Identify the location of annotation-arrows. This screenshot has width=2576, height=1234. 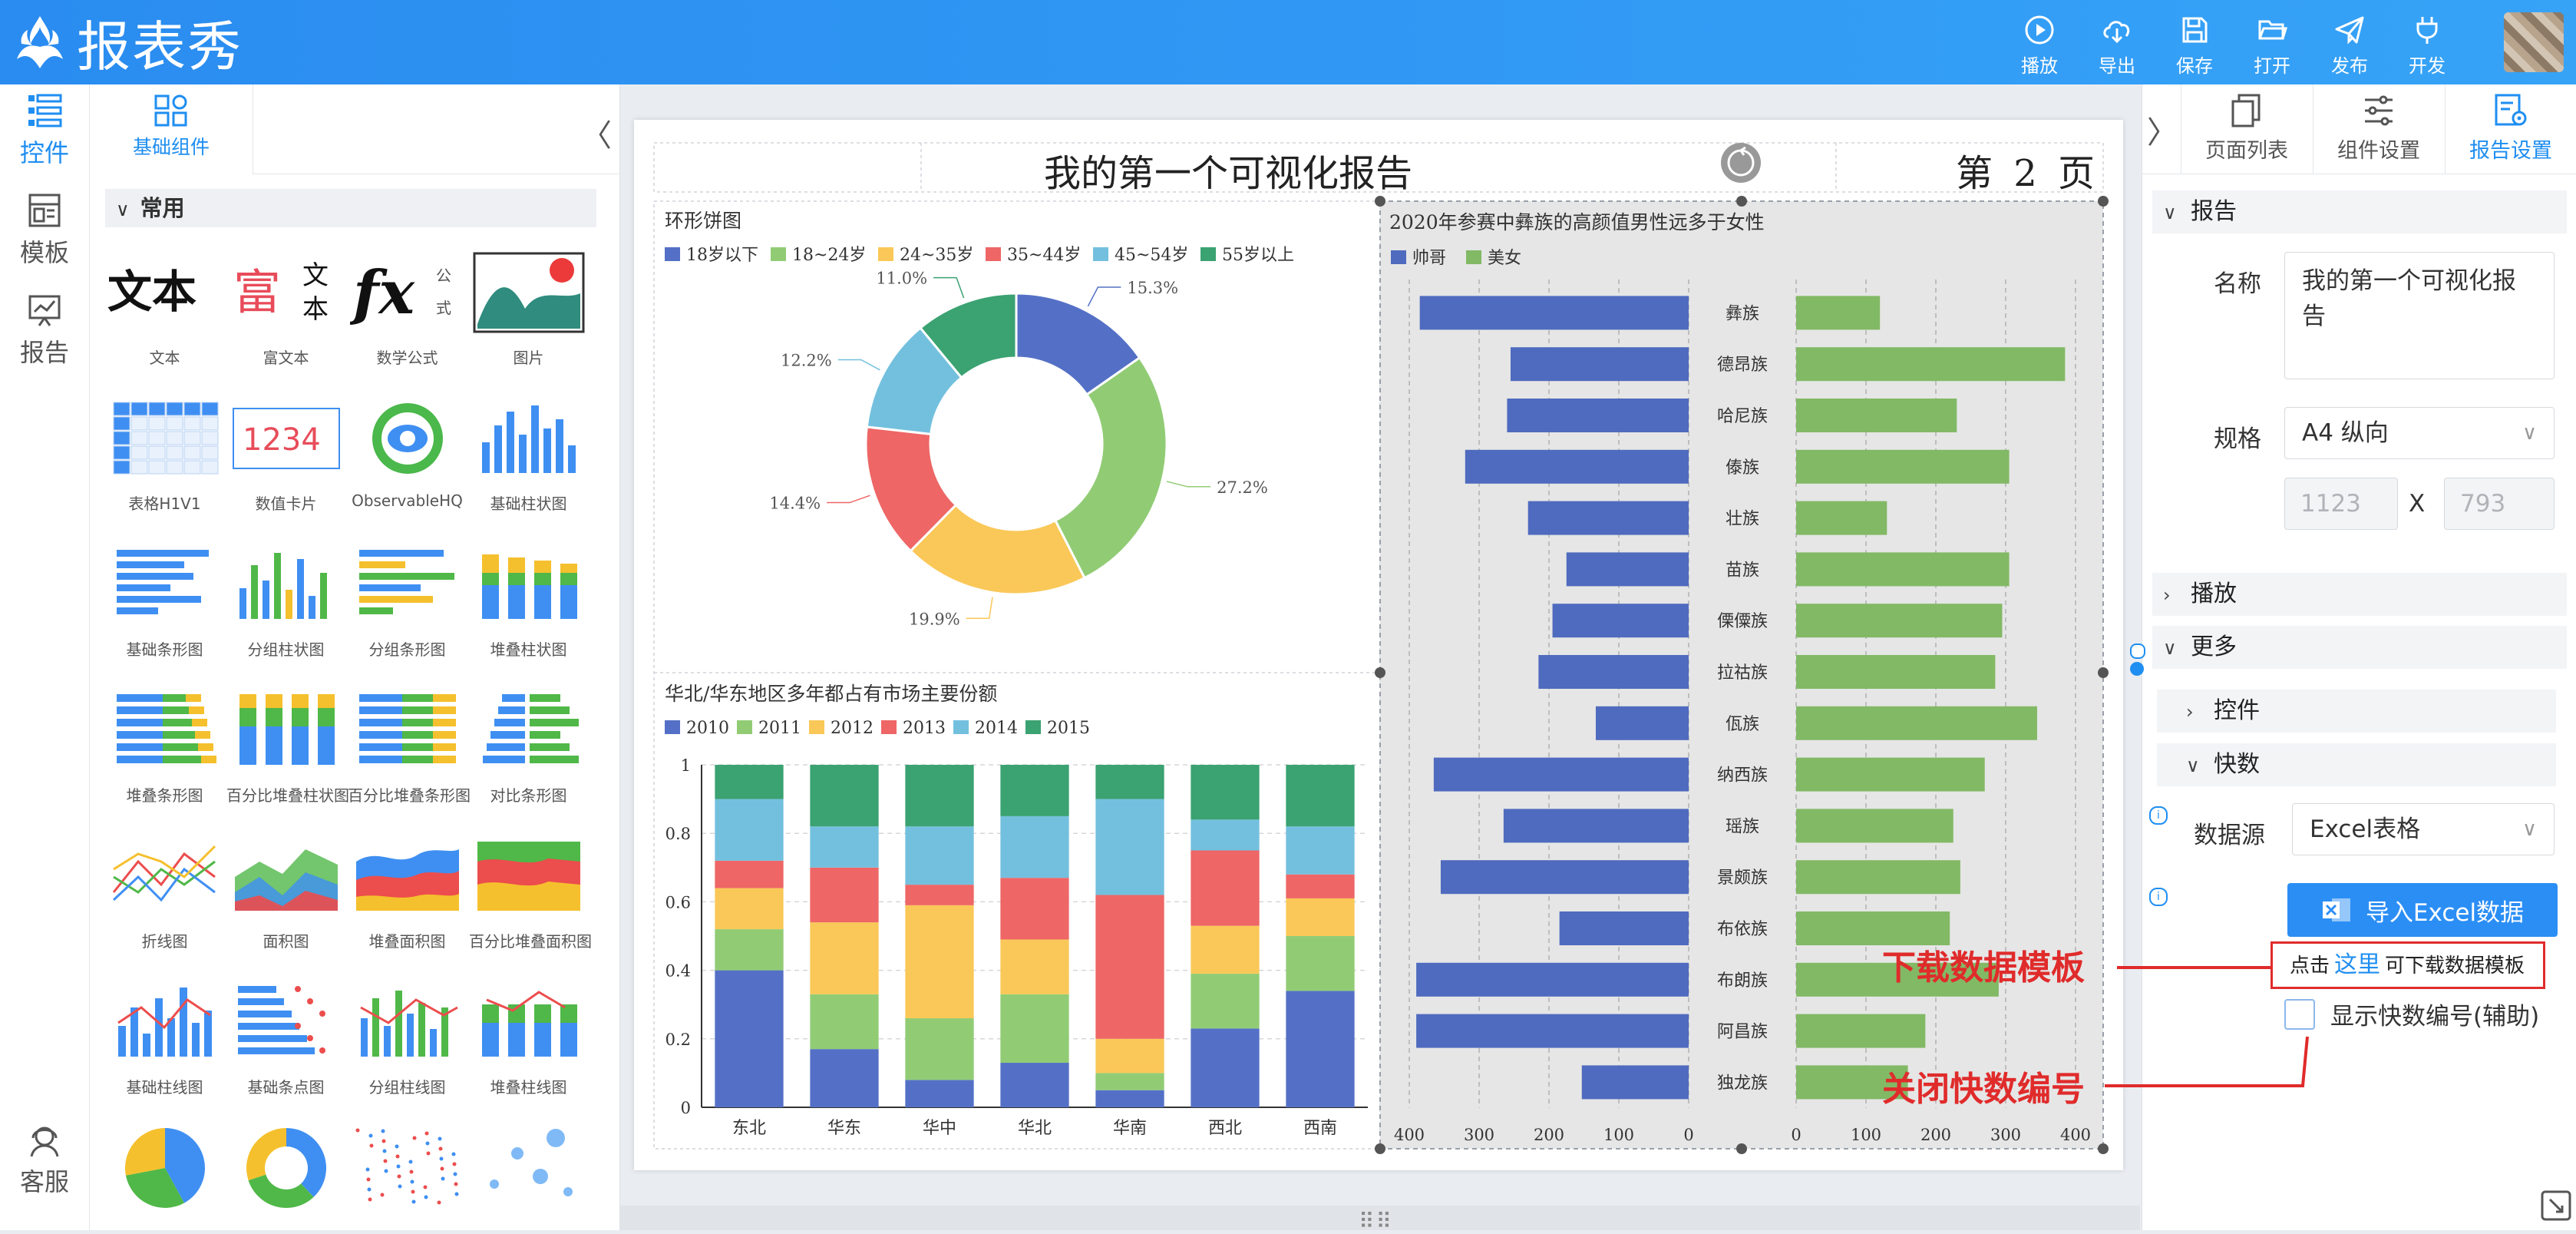
(2207, 1026).